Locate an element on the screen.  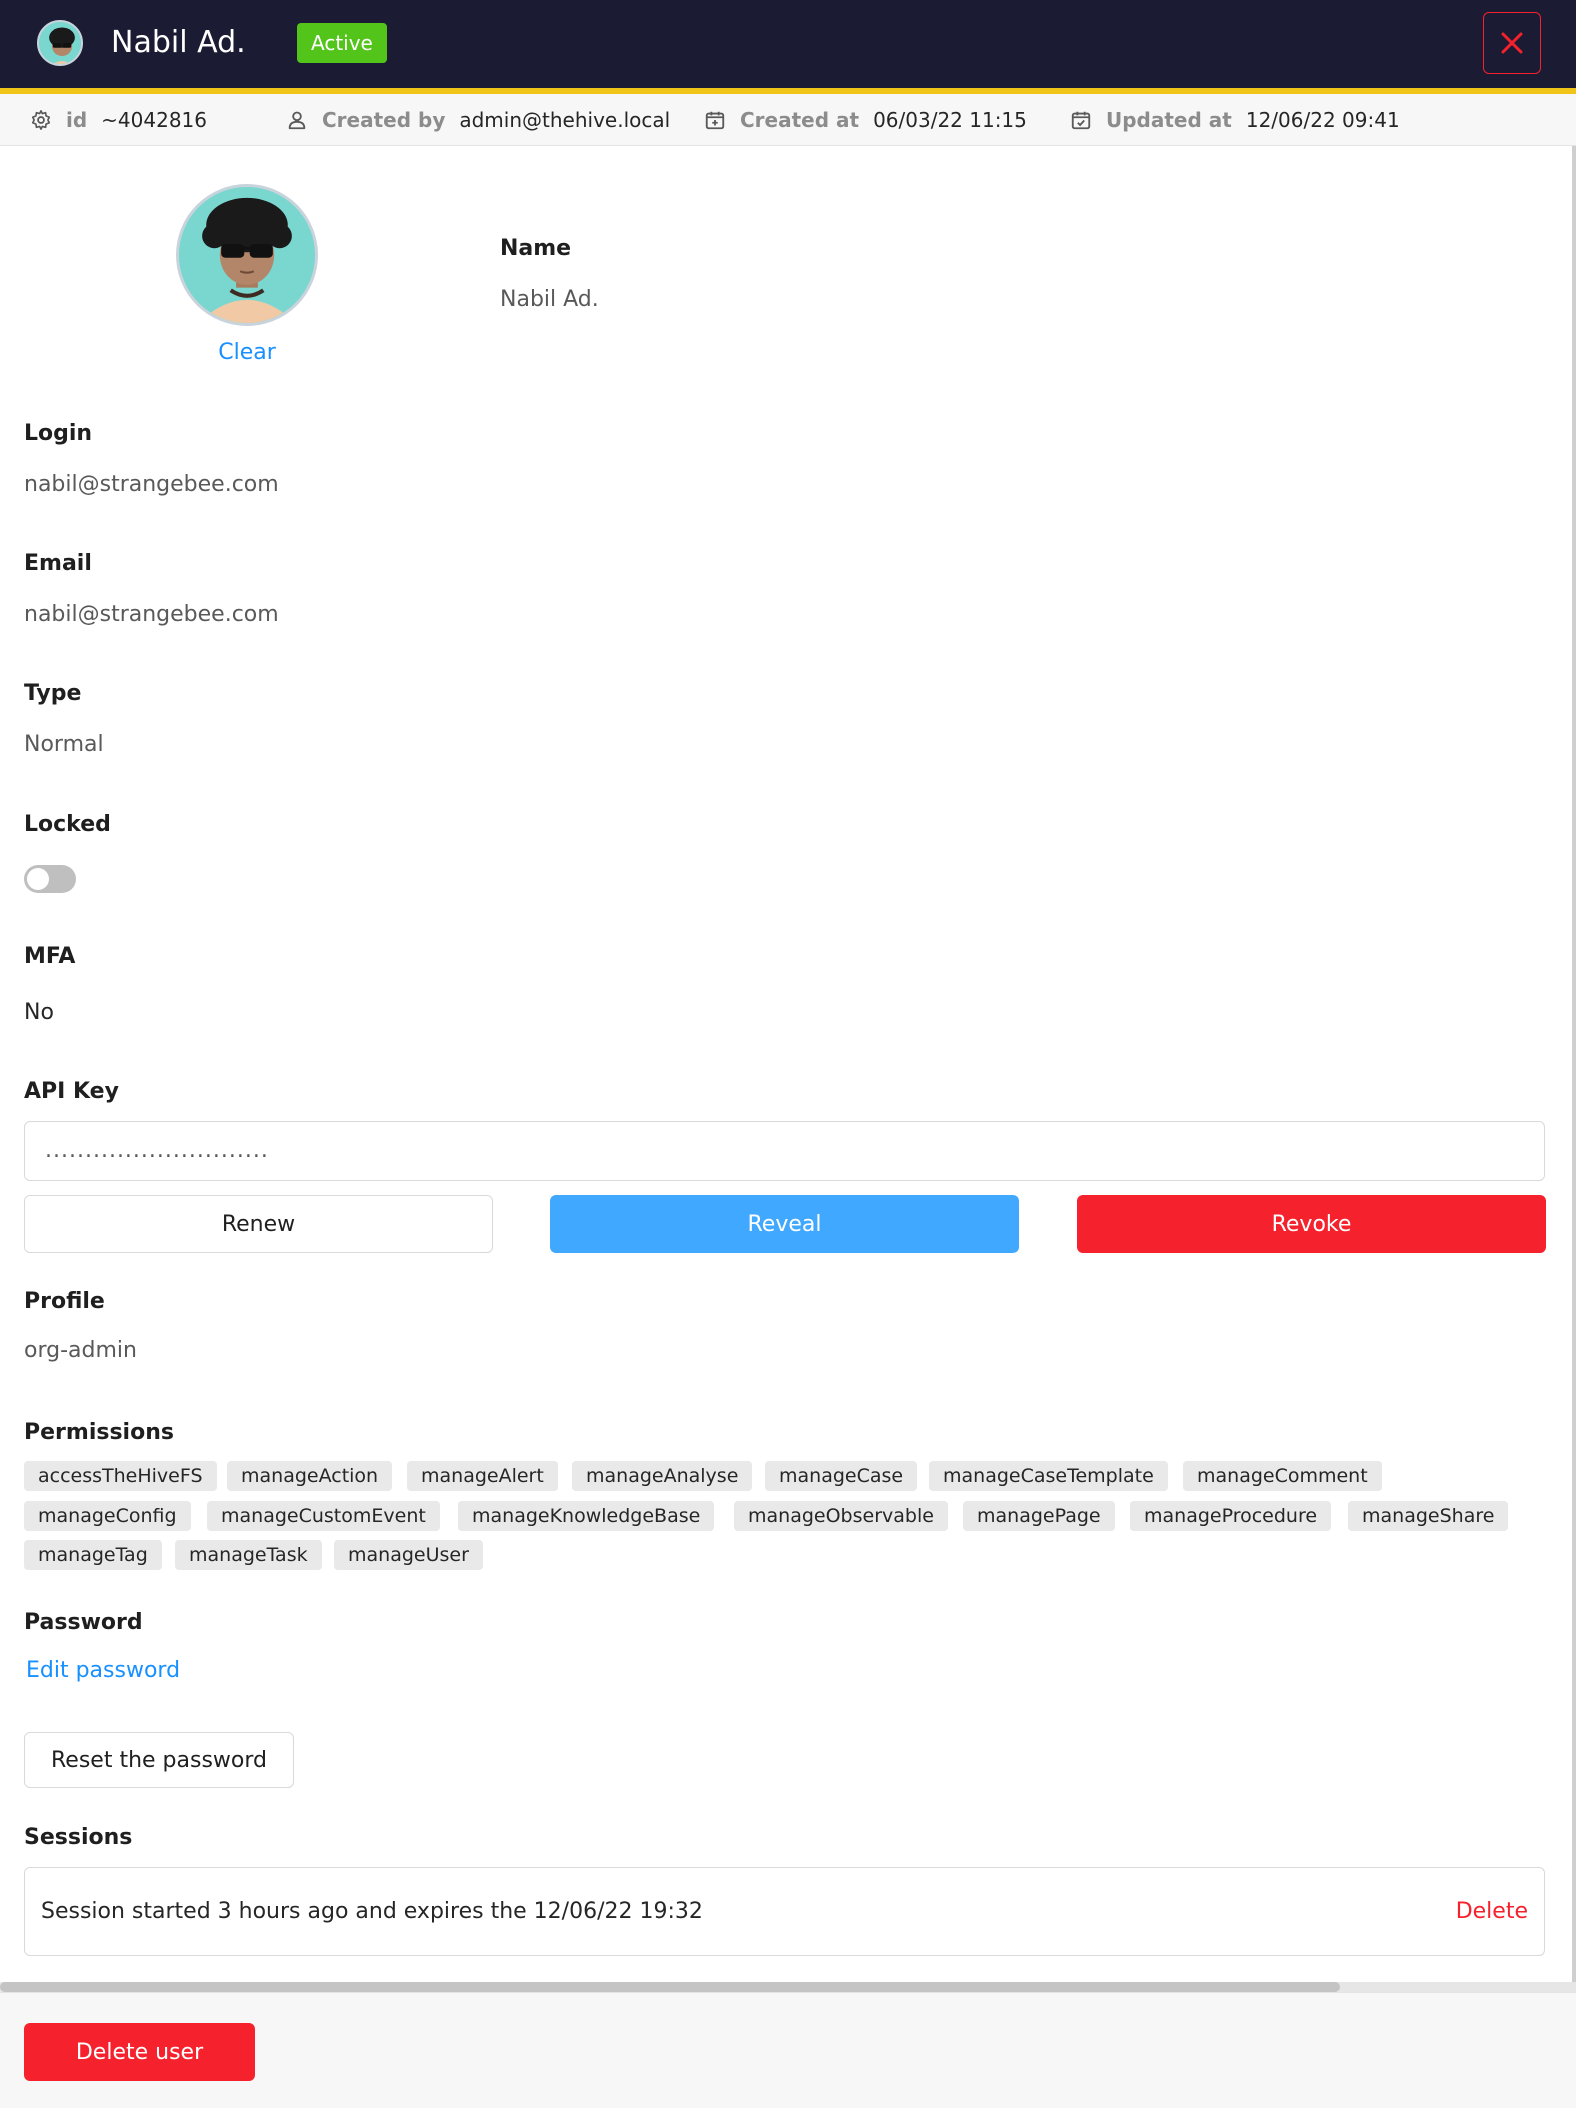
type-value: Normal is located at coordinates (64, 744).